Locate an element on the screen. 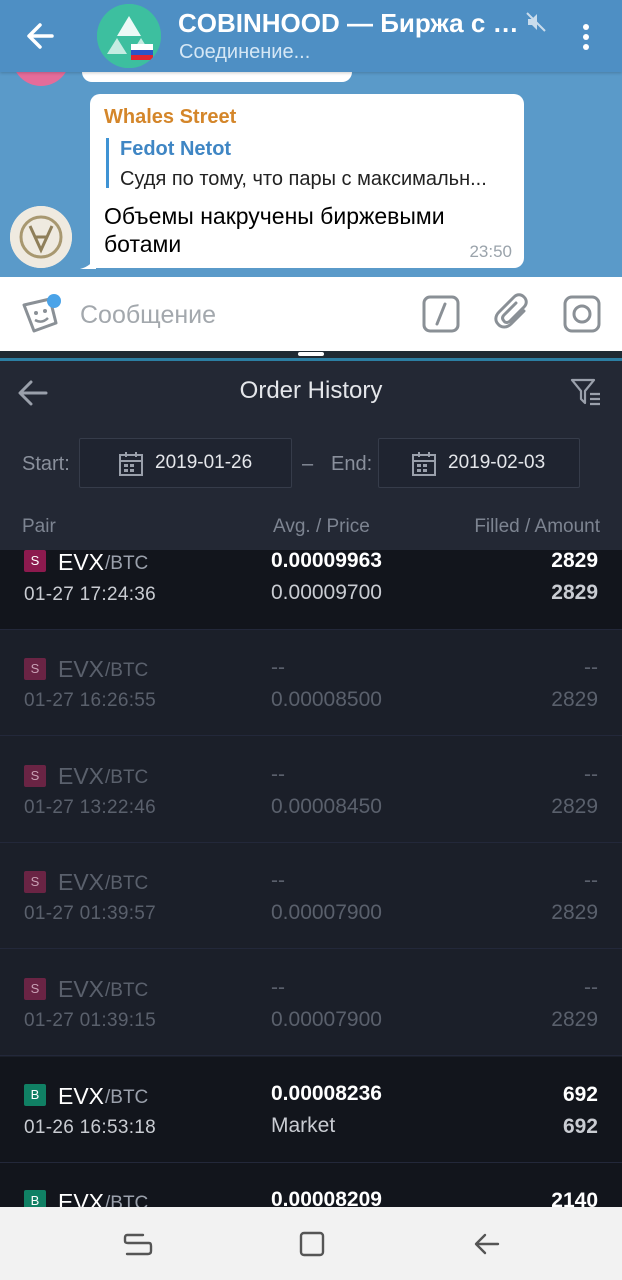 This screenshot has width=622, height=1280. split-screen-divider is located at coordinates (311, 356).